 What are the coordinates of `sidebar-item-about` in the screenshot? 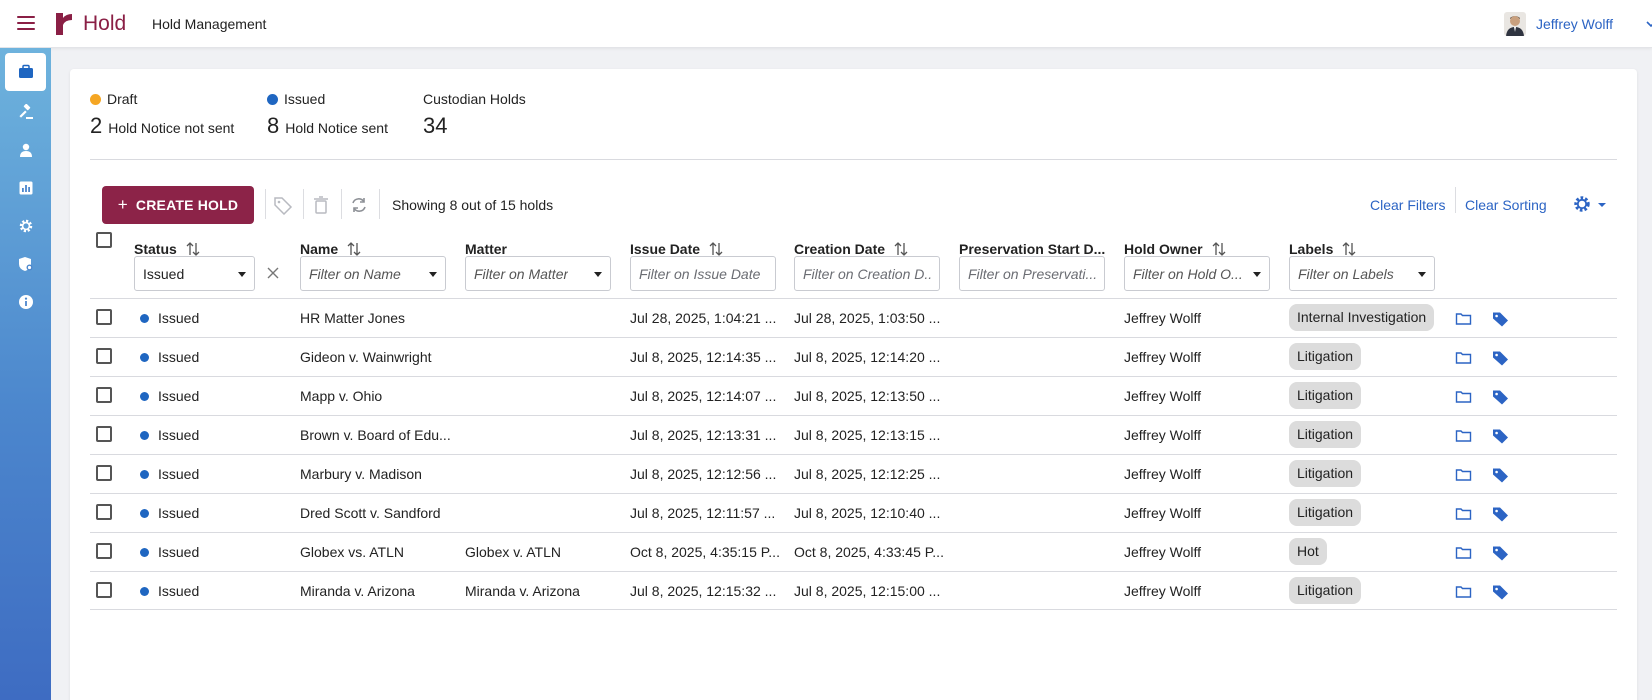 It's located at (25, 302).